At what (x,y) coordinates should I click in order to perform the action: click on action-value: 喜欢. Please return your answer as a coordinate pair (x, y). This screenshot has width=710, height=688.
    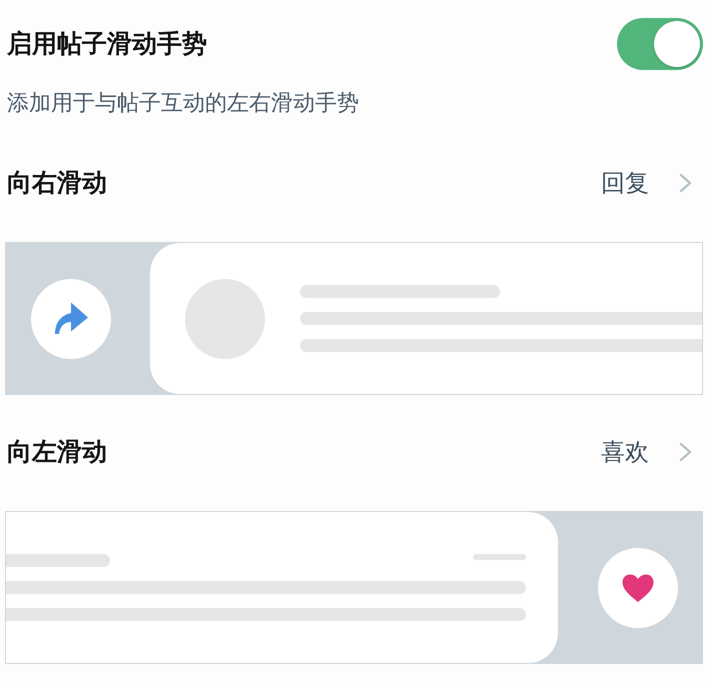
    Looking at the image, I should click on (625, 452).